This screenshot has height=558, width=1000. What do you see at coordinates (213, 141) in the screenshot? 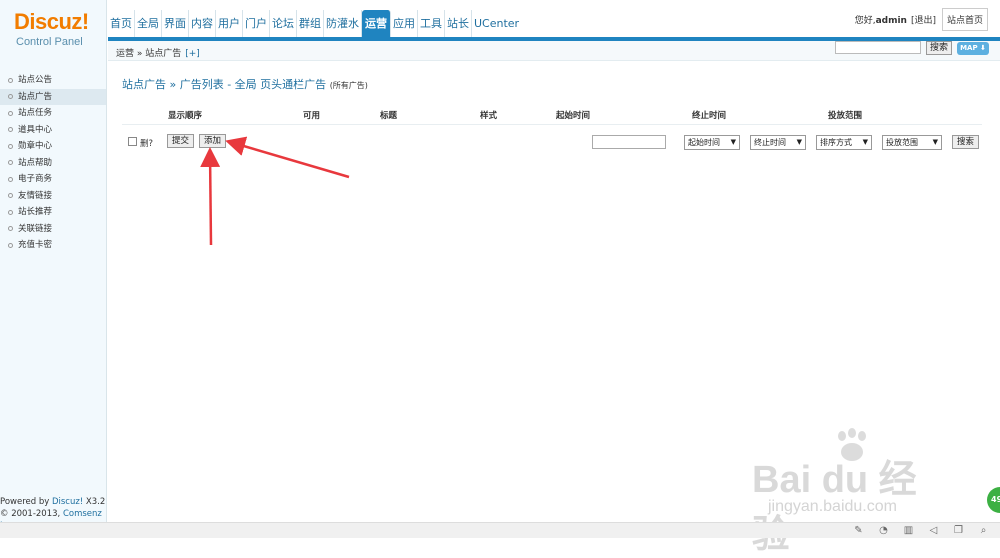
I see `add-button: 添加` at bounding box center [213, 141].